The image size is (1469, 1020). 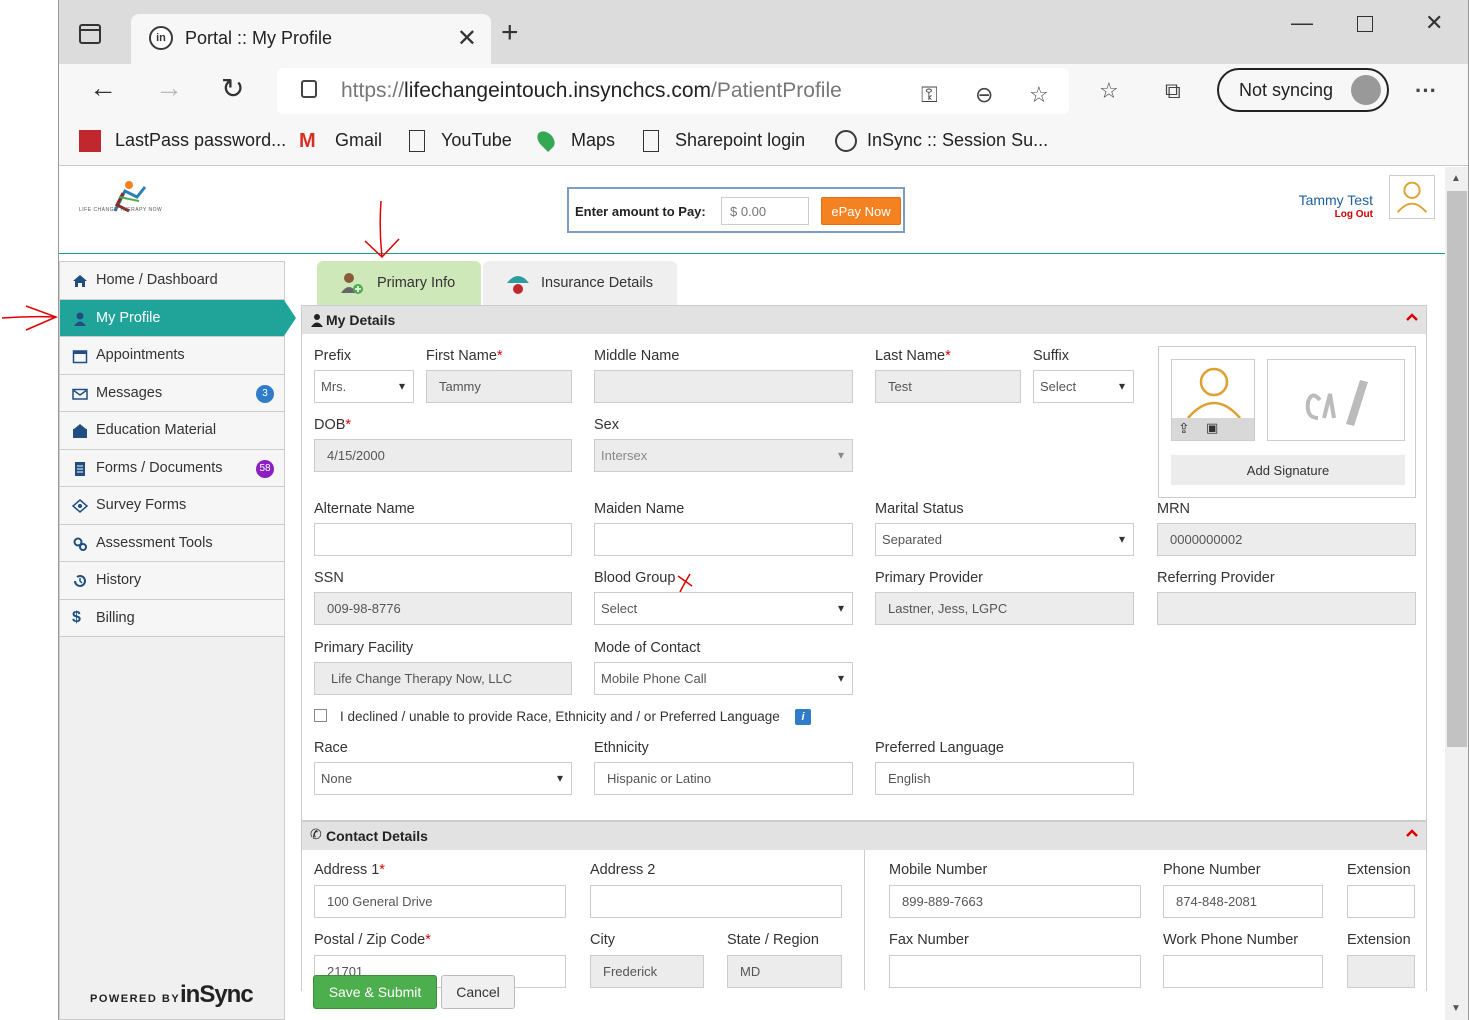 I want to click on sex-select: Intersex, so click(x=723, y=455).